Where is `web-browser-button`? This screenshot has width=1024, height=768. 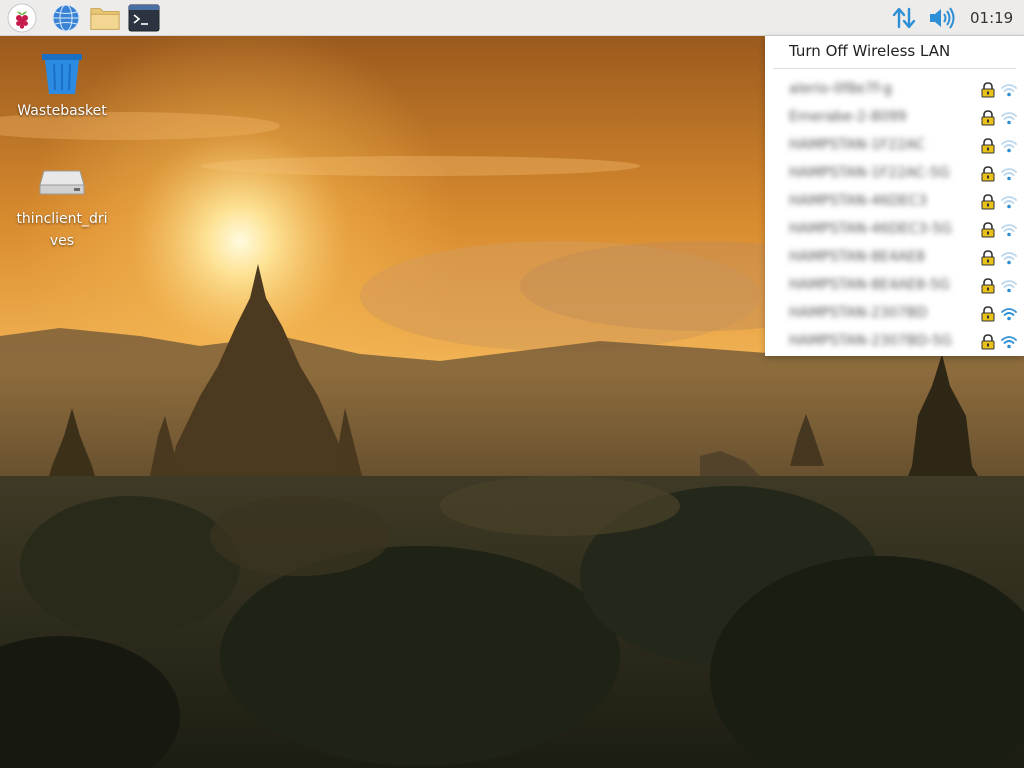 web-browser-button is located at coordinates (66, 18).